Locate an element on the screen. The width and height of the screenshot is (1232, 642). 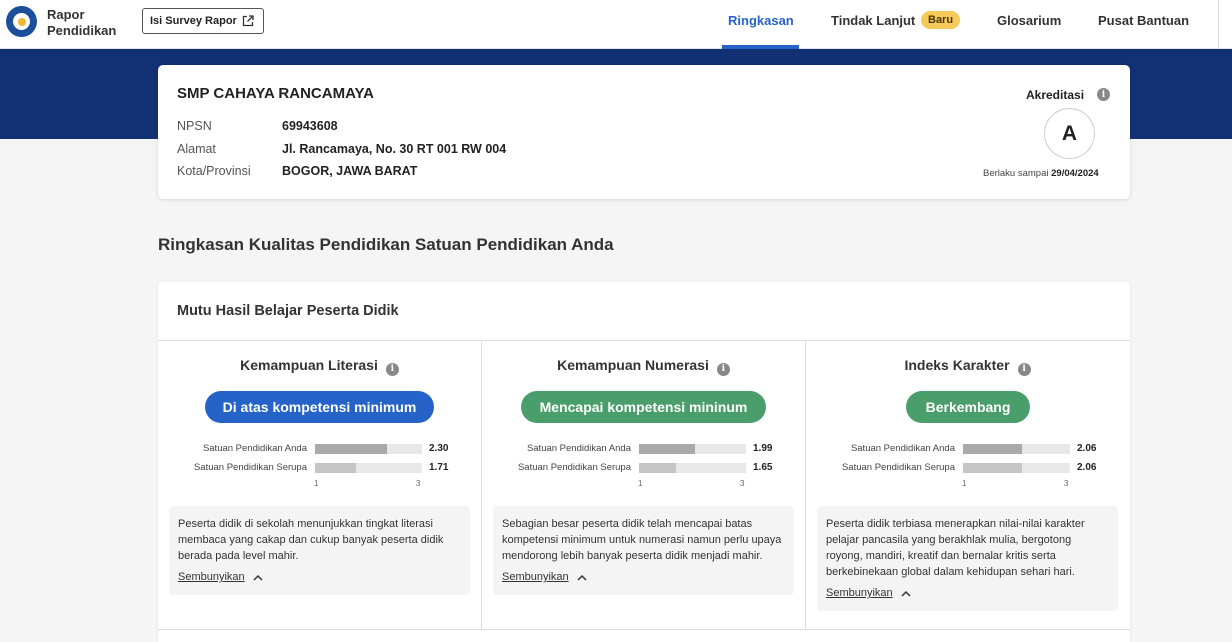
literasi-title-row: Kemampuan Literasi i is located at coordinates (319, 366).